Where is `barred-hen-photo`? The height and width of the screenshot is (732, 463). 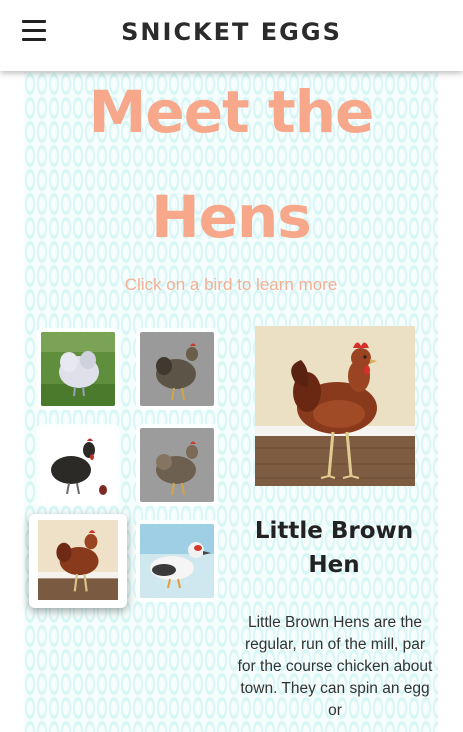 barred-hen-photo is located at coordinates (177, 465).